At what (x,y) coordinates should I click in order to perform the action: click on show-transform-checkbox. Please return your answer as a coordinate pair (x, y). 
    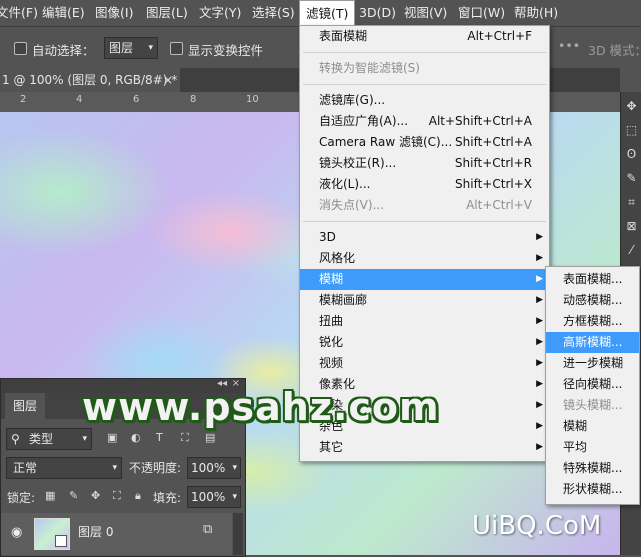
    Looking at the image, I should click on (176, 48).